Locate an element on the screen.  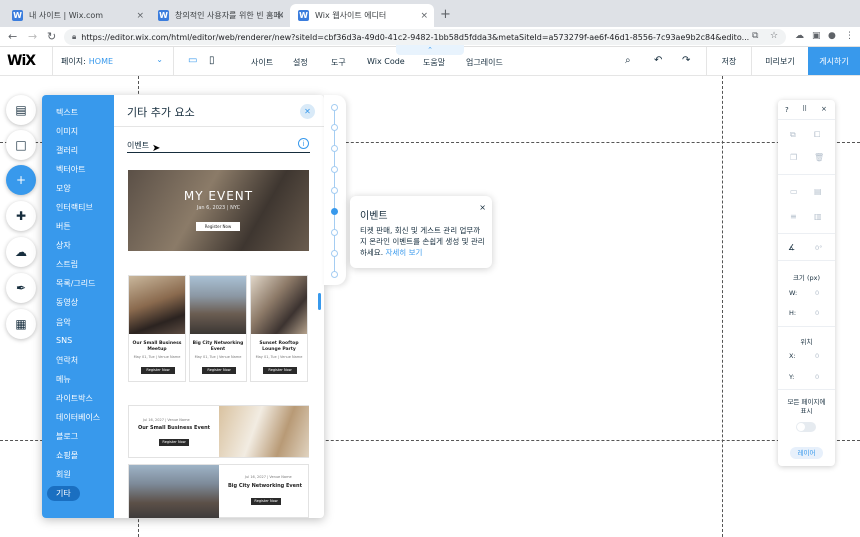
save-button: 저장 is located at coordinates (728, 61).